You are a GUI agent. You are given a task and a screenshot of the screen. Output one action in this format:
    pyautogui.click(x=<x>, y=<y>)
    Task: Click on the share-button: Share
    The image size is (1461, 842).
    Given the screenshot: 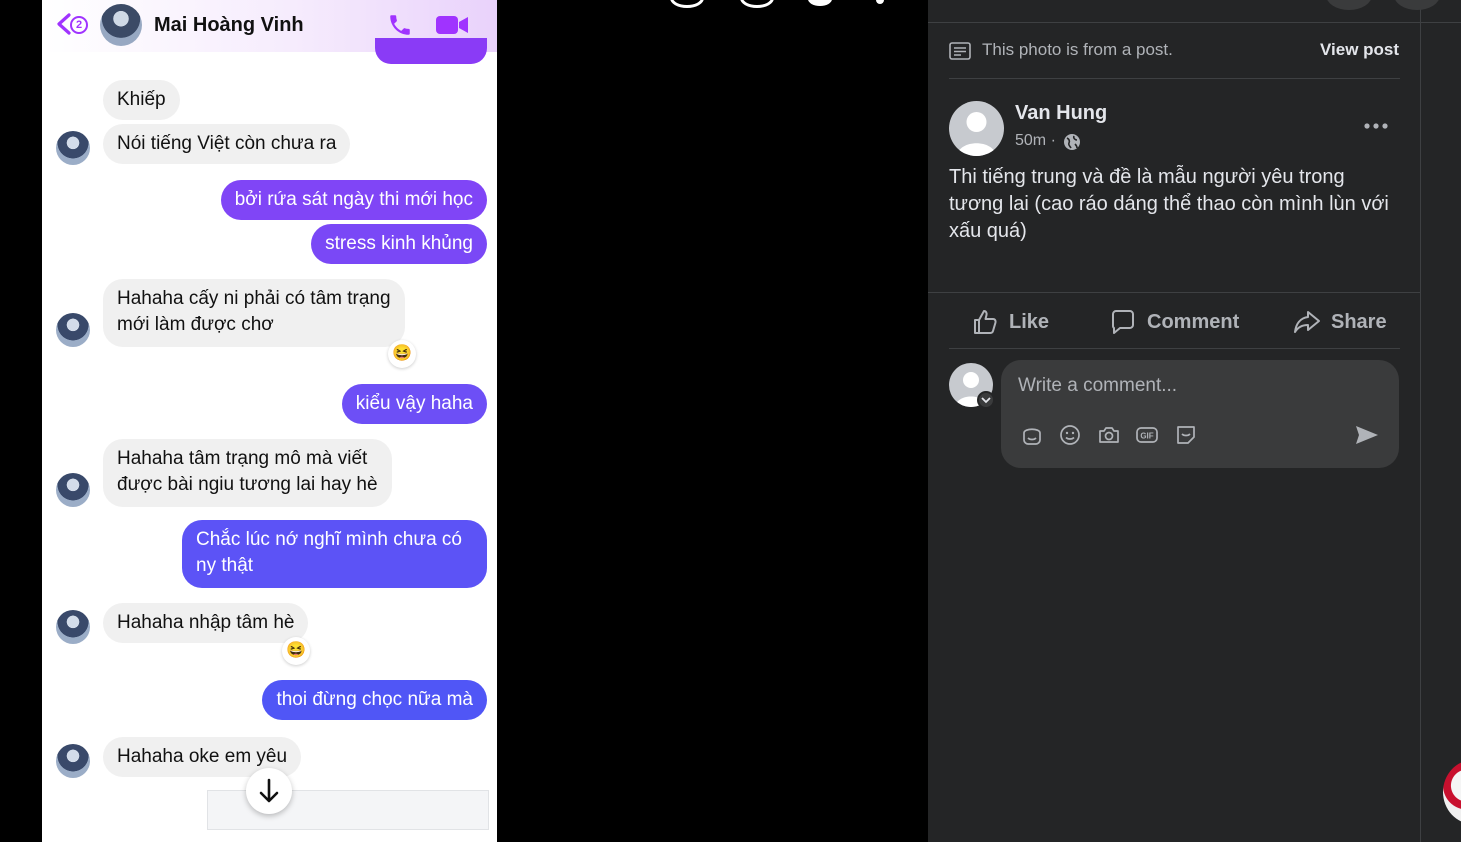 What is the action you would take?
    pyautogui.click(x=1340, y=322)
    